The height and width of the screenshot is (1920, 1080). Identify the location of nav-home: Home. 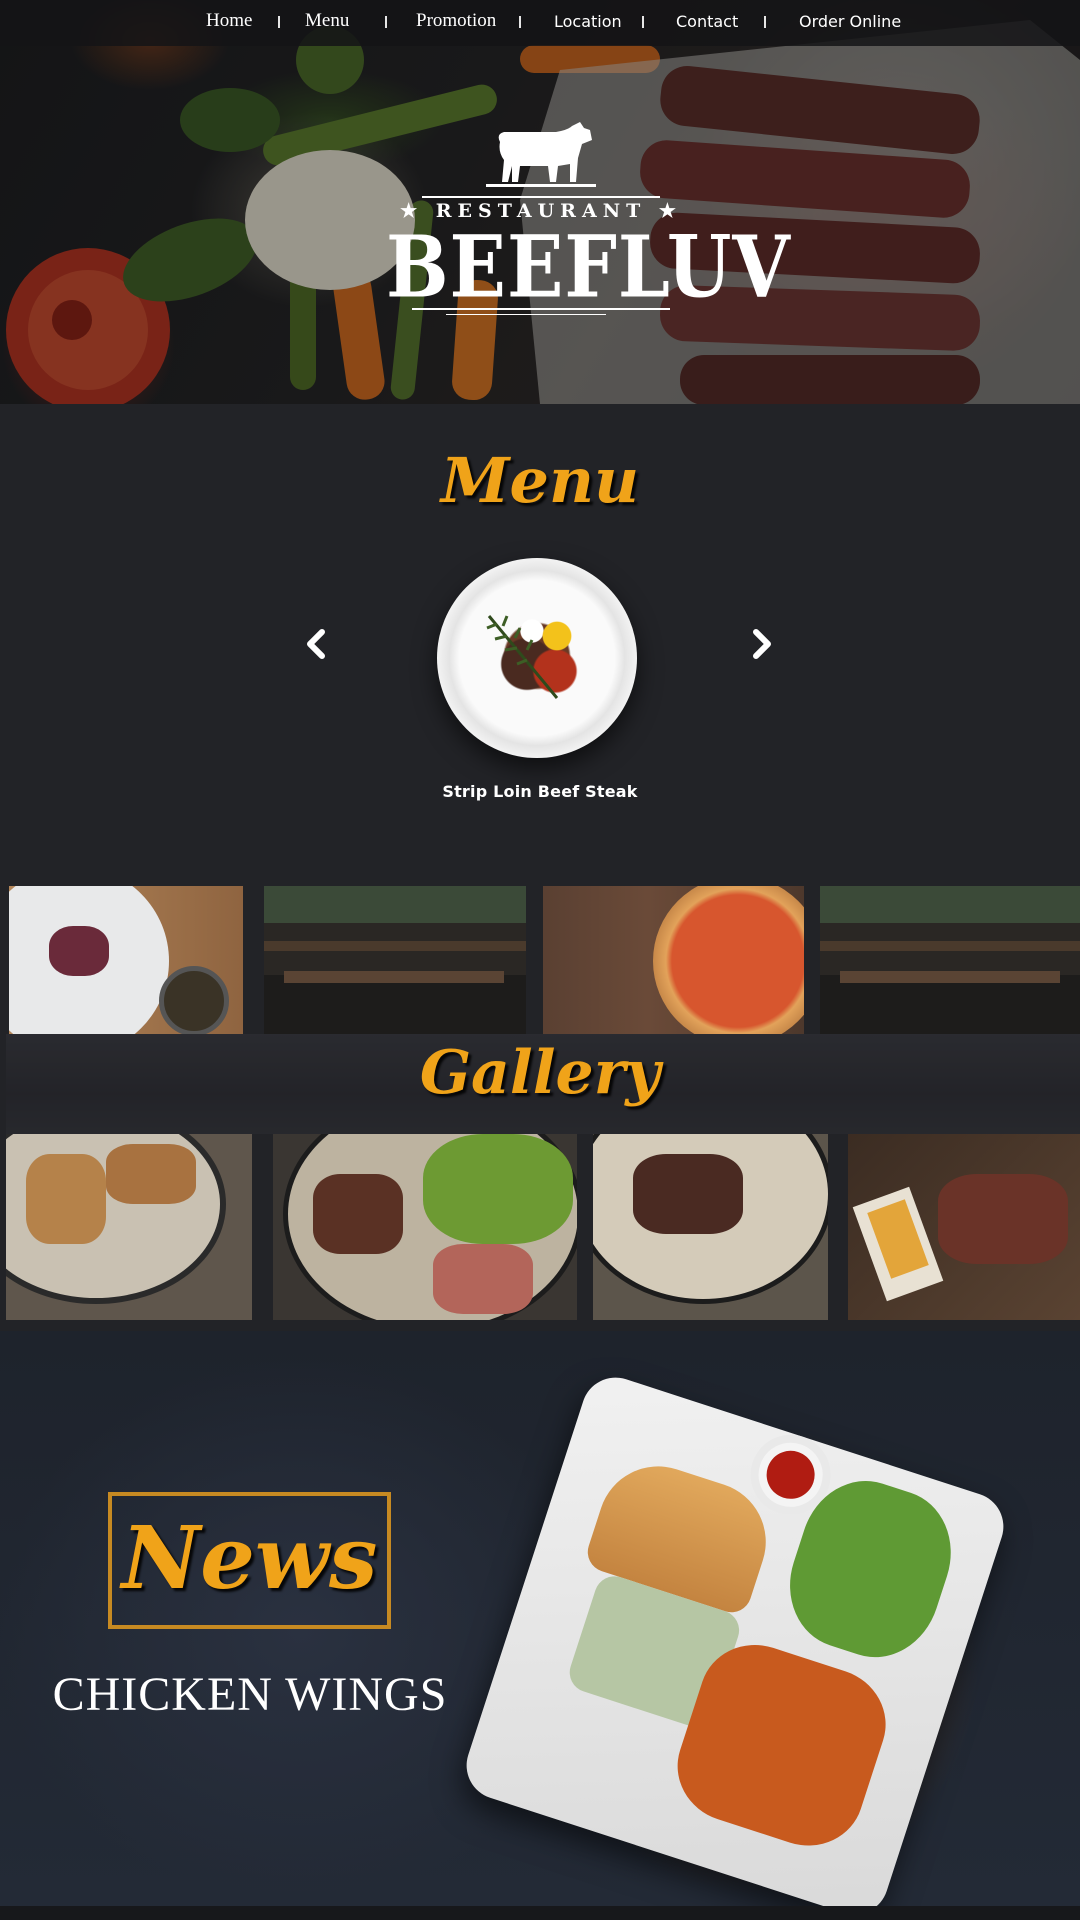
(229, 21).